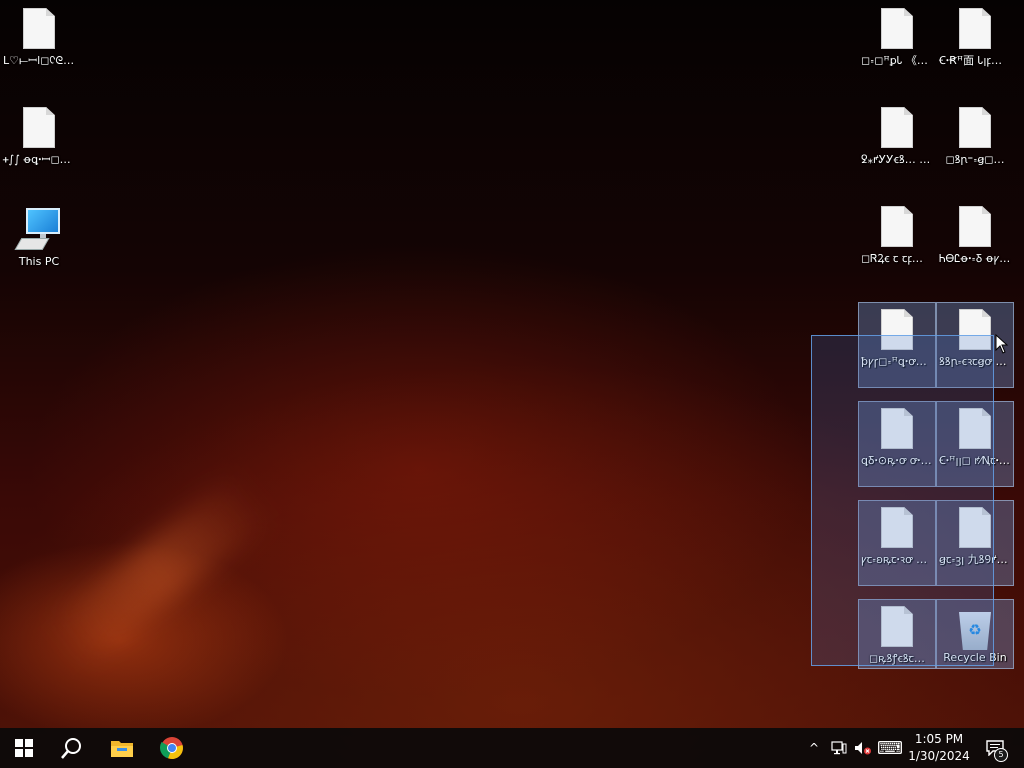 Image resolution: width=1024 pixels, height=768 pixels. What do you see at coordinates (160, 570) in the screenshot?
I see `wallpaper-light-beam` at bounding box center [160, 570].